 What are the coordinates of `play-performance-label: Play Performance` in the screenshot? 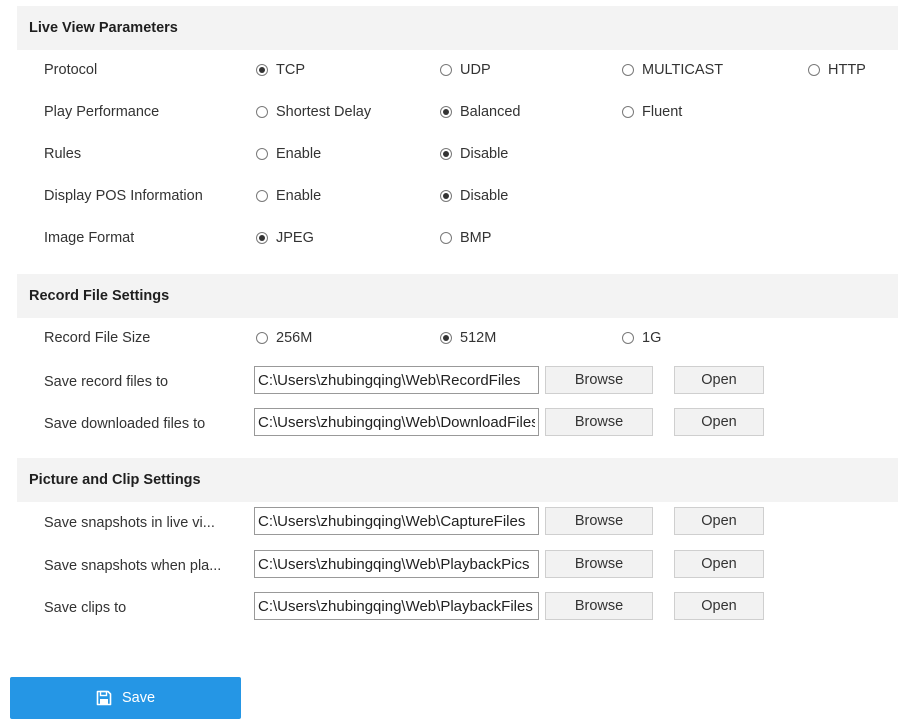 It's located at (102, 112).